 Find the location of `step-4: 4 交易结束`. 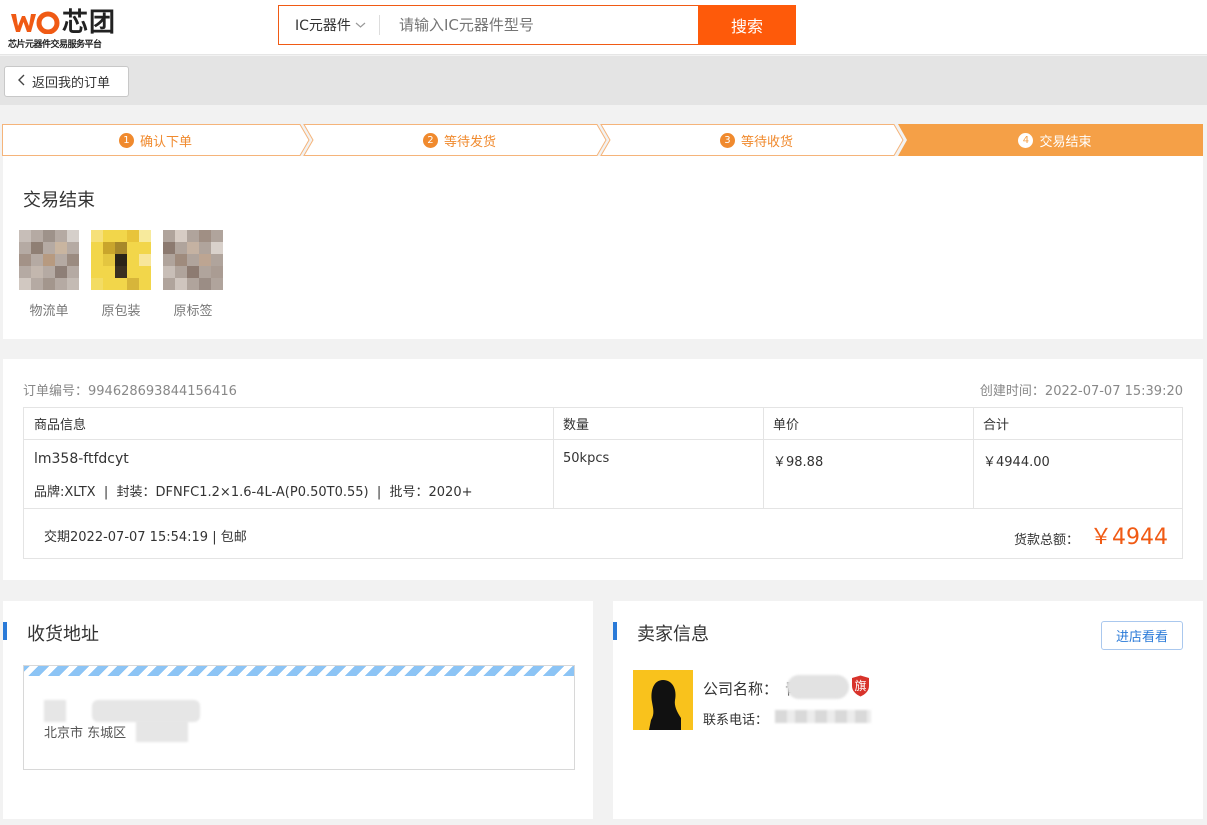

step-4: 4 交易结束 is located at coordinates (1055, 140).